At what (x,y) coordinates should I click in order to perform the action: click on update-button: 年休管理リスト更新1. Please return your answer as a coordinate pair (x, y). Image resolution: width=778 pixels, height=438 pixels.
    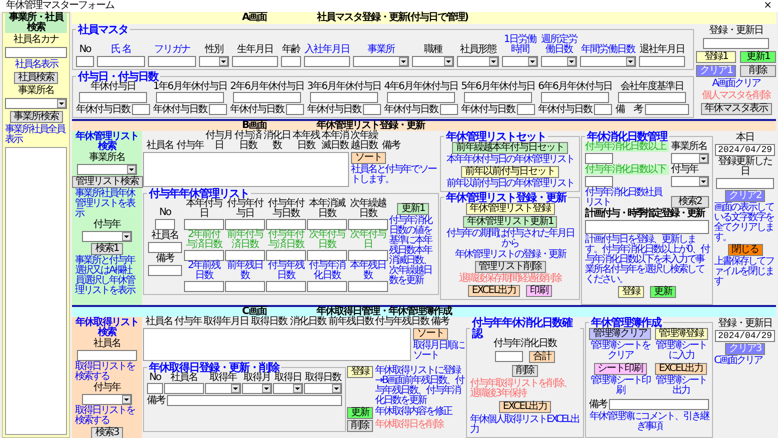
    Looking at the image, I should click on (510, 222).